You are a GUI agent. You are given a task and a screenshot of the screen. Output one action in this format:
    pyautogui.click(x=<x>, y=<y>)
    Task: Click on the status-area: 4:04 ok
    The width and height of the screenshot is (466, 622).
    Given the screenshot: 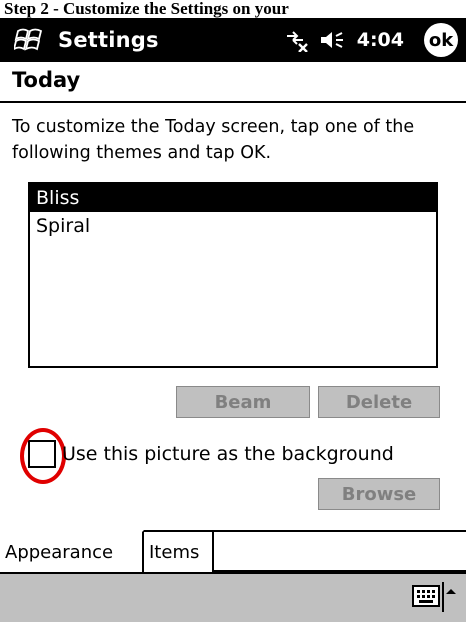 What is the action you would take?
    pyautogui.click(x=370, y=40)
    